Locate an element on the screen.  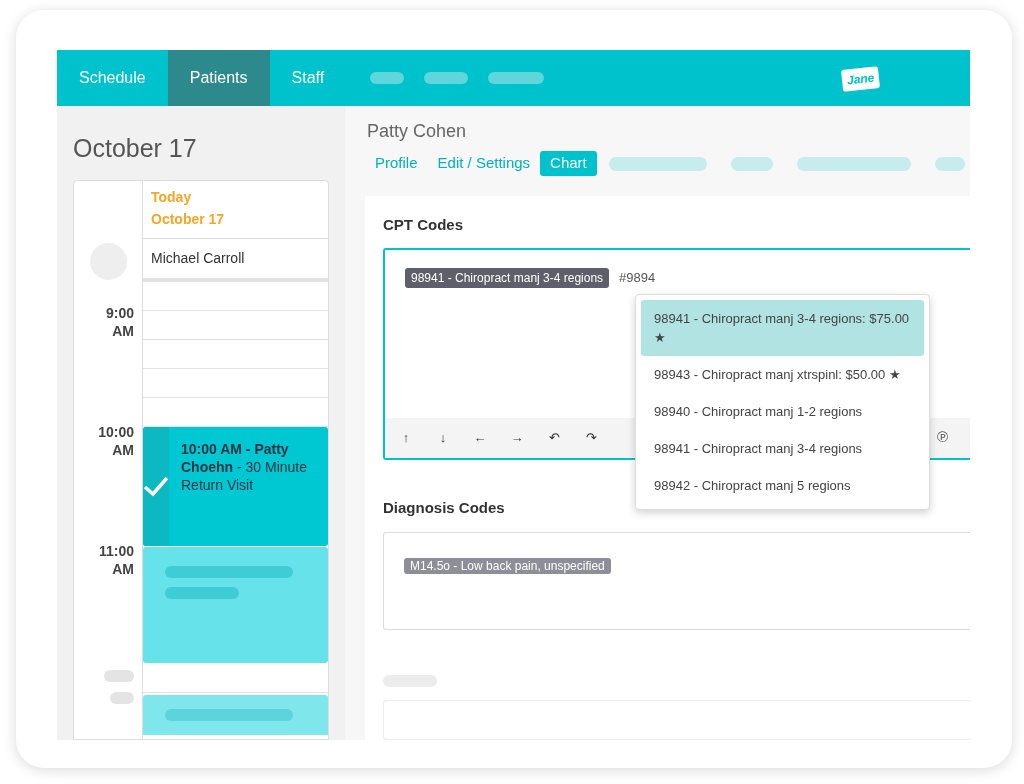
time-label: 9:00 AM is located at coordinates (119, 321).